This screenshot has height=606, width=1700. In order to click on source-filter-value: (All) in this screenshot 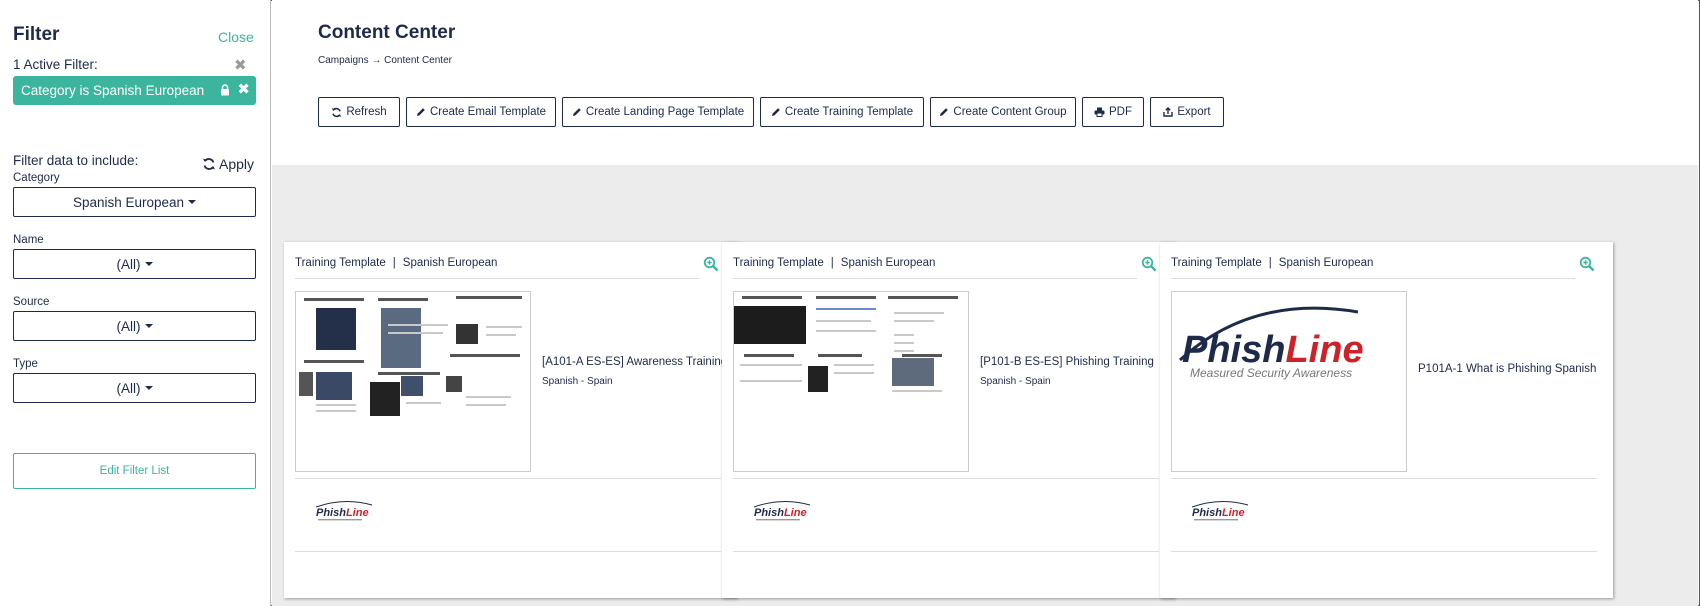, I will do `click(128, 326)`.